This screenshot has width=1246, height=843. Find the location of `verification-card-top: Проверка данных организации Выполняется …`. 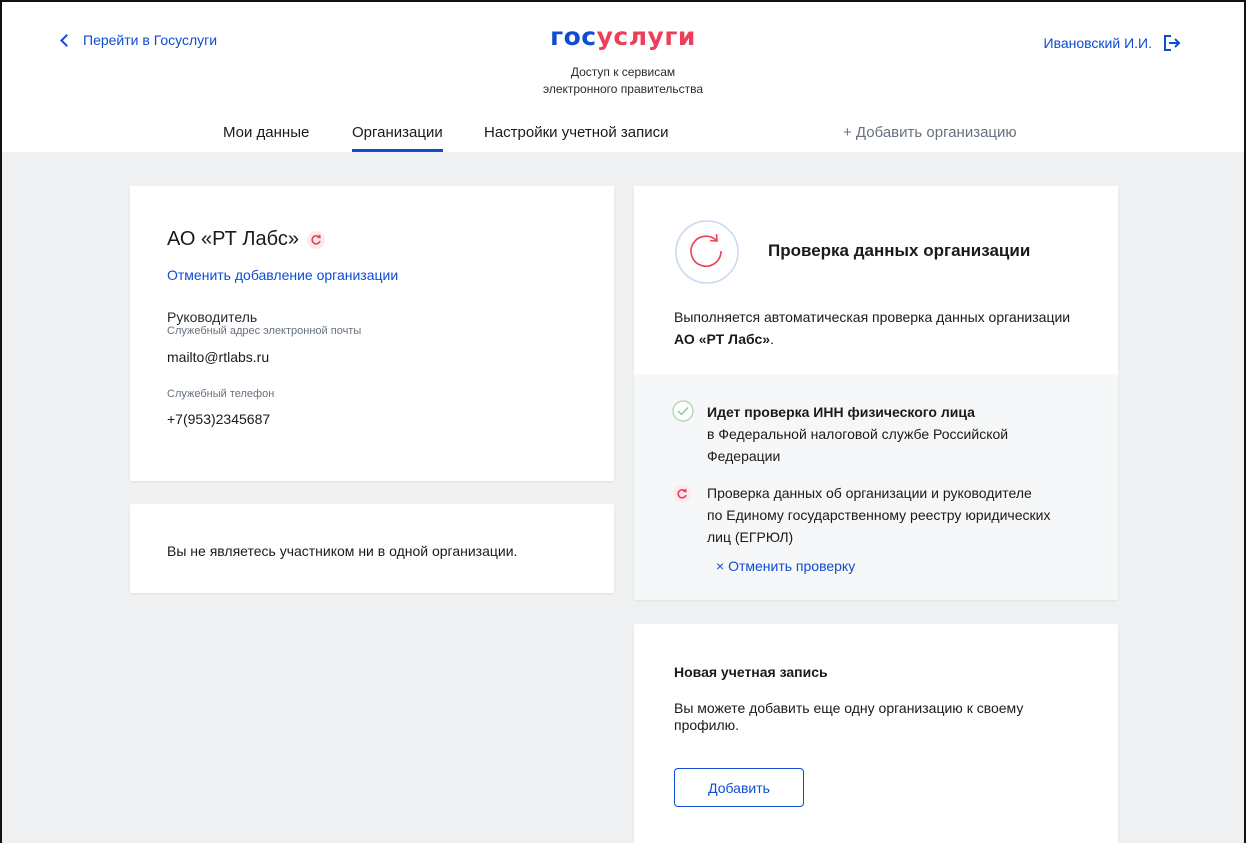

verification-card-top: Проверка данных организации Выполняется … is located at coordinates (876, 280).